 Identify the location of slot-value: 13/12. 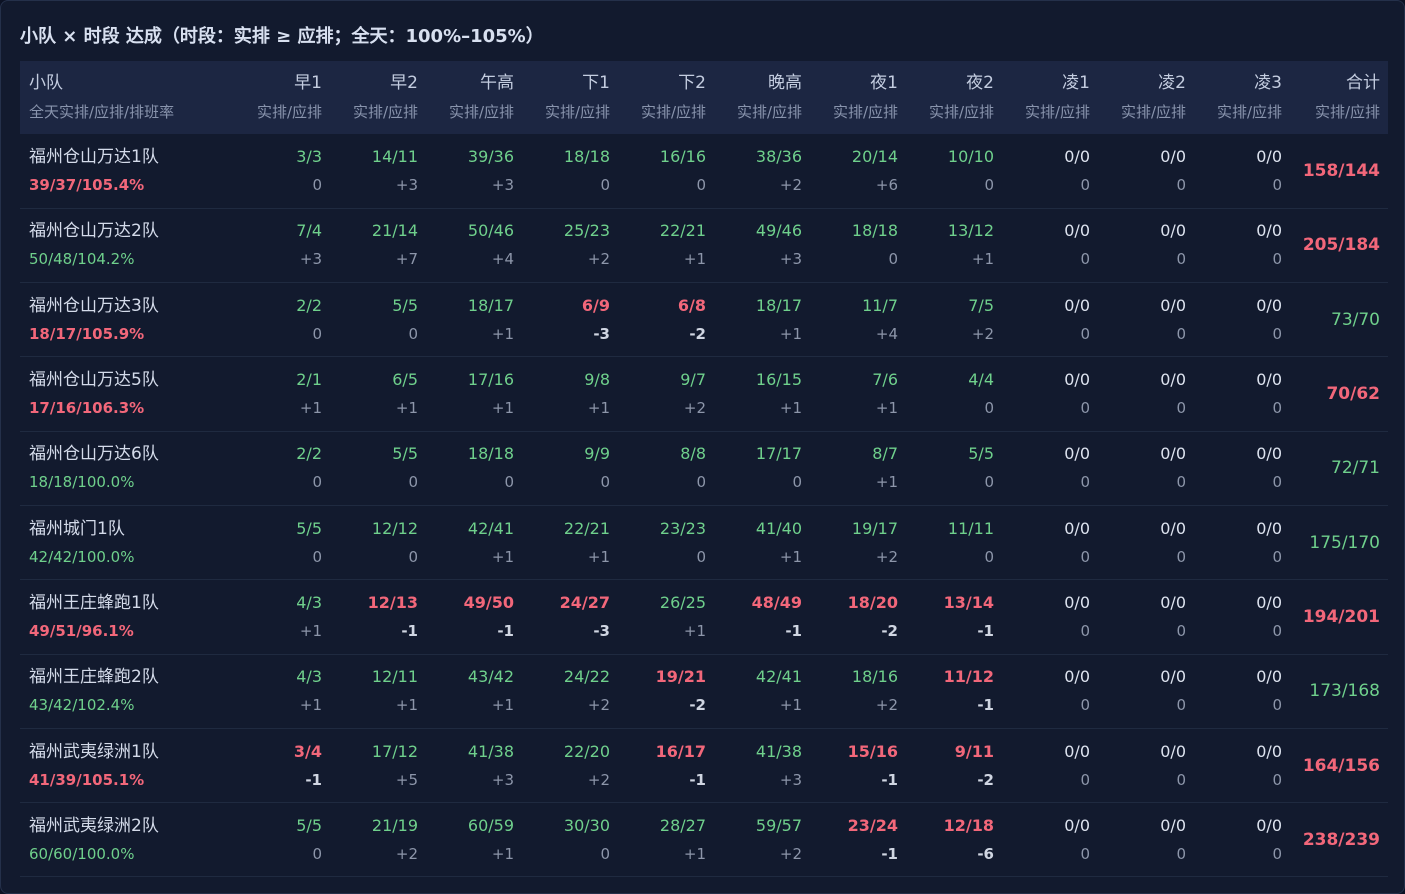
(970, 231).